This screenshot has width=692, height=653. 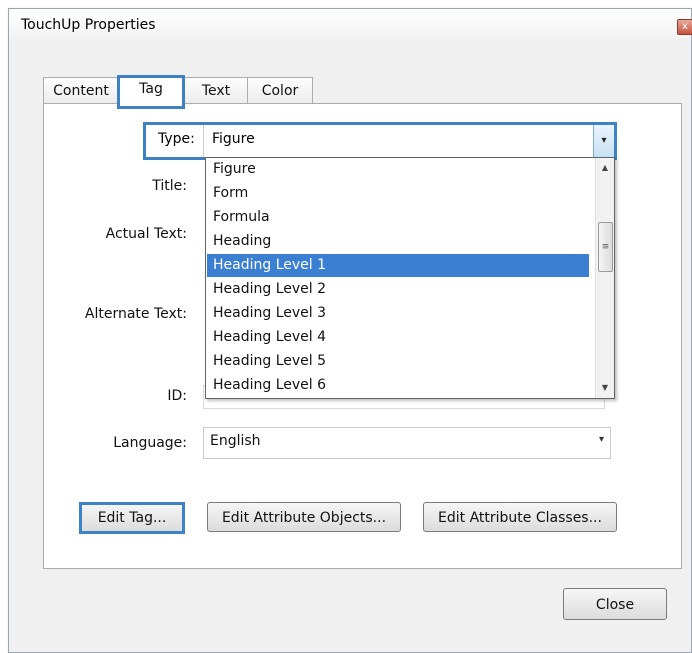 I want to click on tab-color: Color, so click(x=280, y=90).